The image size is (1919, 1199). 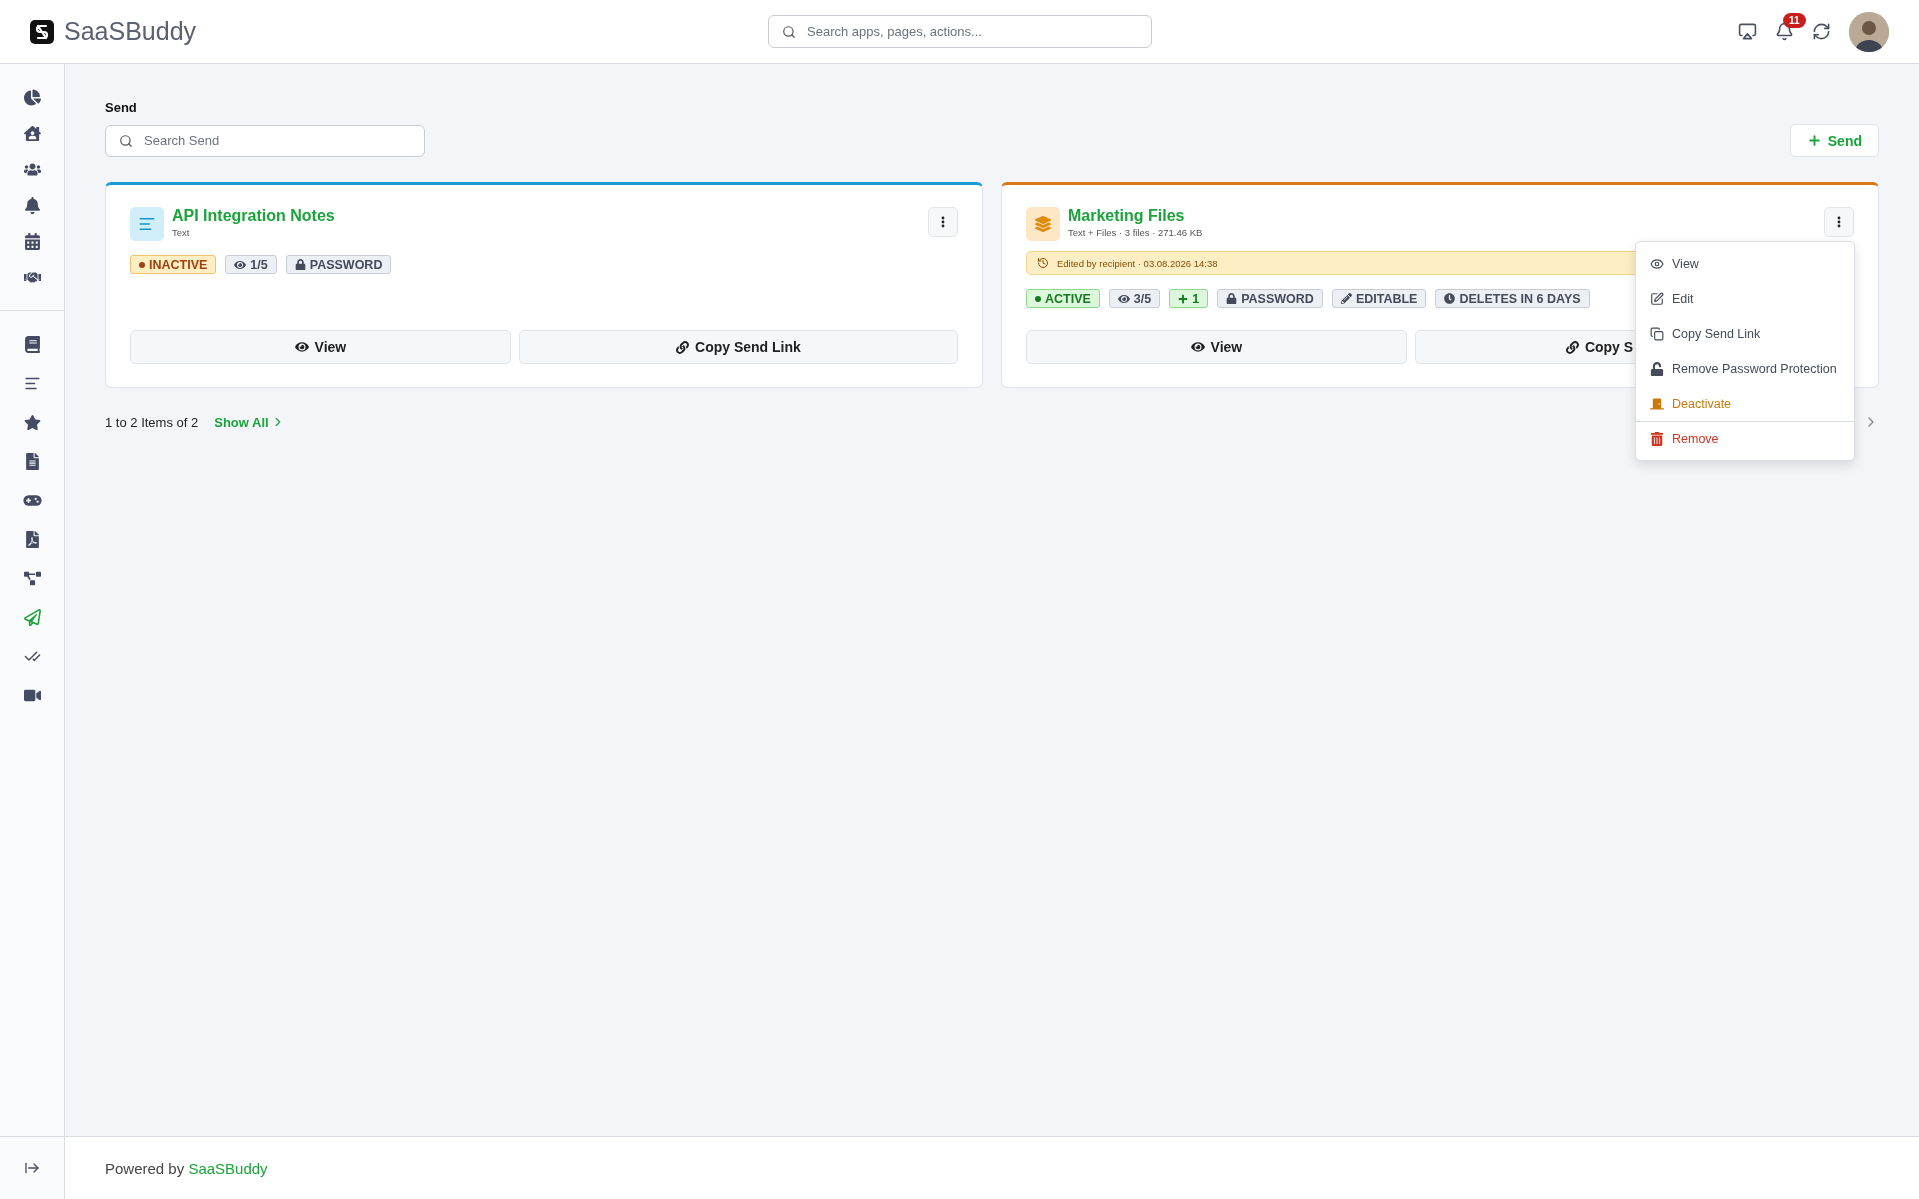 I want to click on notification-count: 11, so click(x=1794, y=20).